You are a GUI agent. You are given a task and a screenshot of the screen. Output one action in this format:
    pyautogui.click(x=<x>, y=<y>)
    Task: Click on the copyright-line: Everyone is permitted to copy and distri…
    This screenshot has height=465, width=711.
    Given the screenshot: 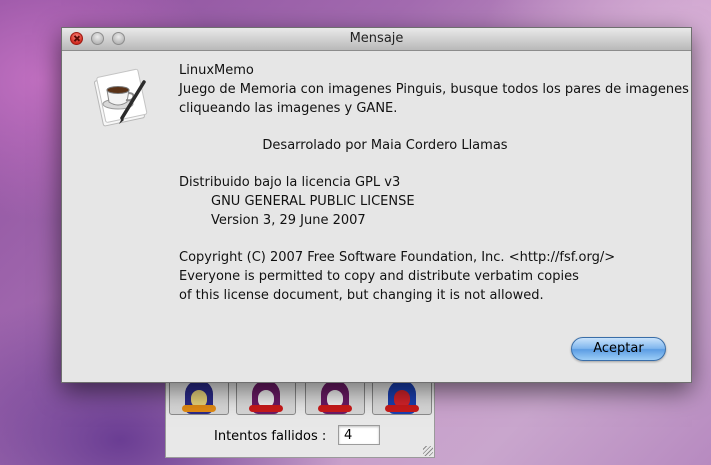 What is the action you would take?
    pyautogui.click(x=379, y=276)
    